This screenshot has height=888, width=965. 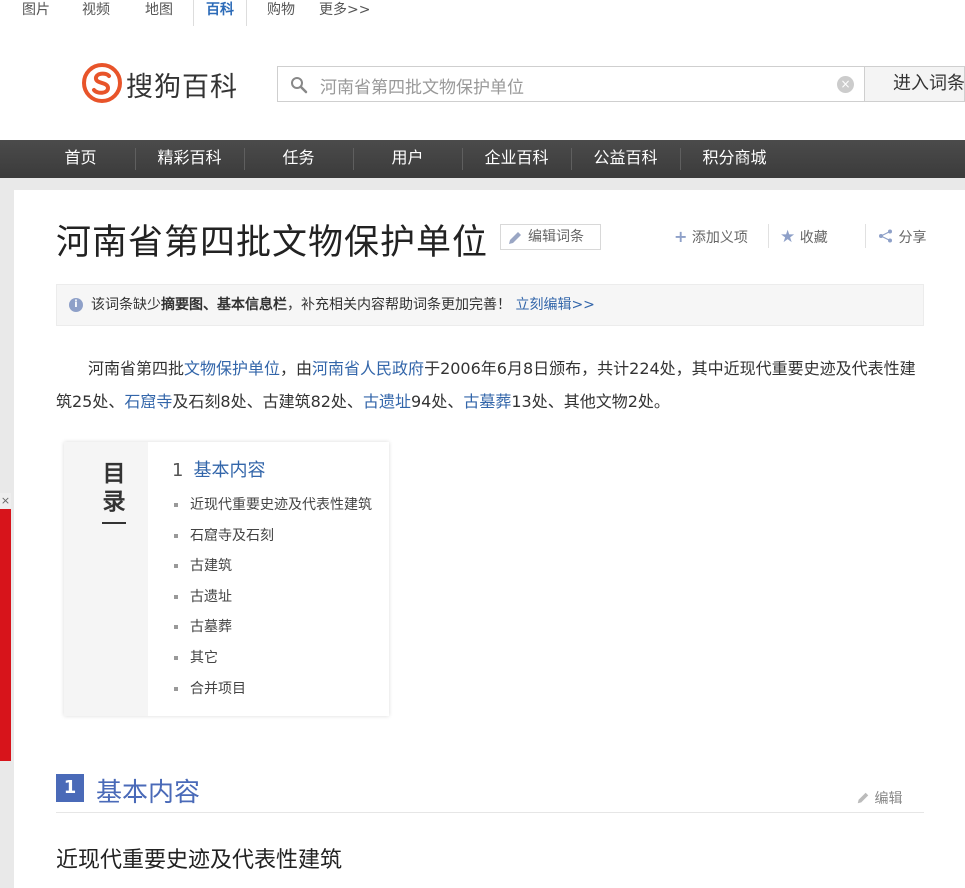 I want to click on toc-sidebar: 目录, so click(x=106, y=579).